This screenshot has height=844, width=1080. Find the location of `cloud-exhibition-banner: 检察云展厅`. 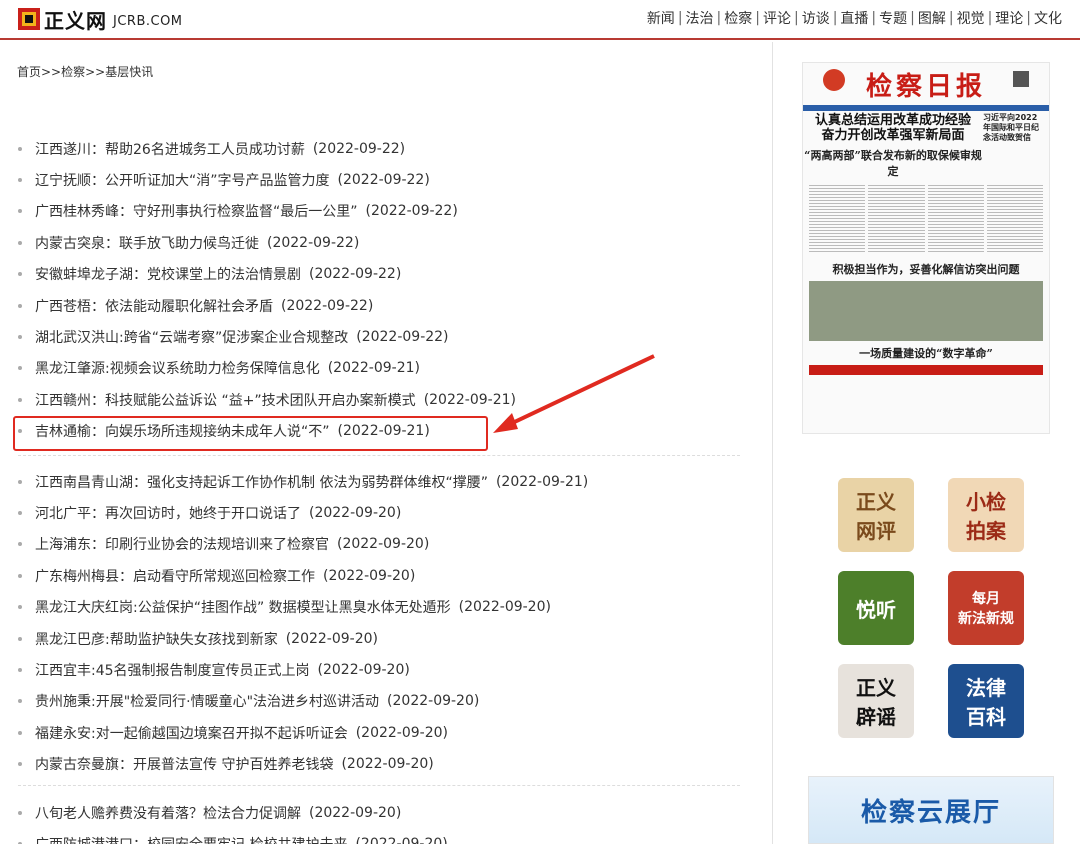

cloud-exhibition-banner: 检察云展厅 is located at coordinates (931, 810).